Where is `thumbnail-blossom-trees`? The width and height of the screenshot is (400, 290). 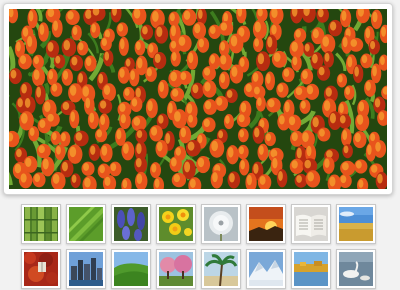 thumbnail-blossom-trees is located at coordinates (176, 269).